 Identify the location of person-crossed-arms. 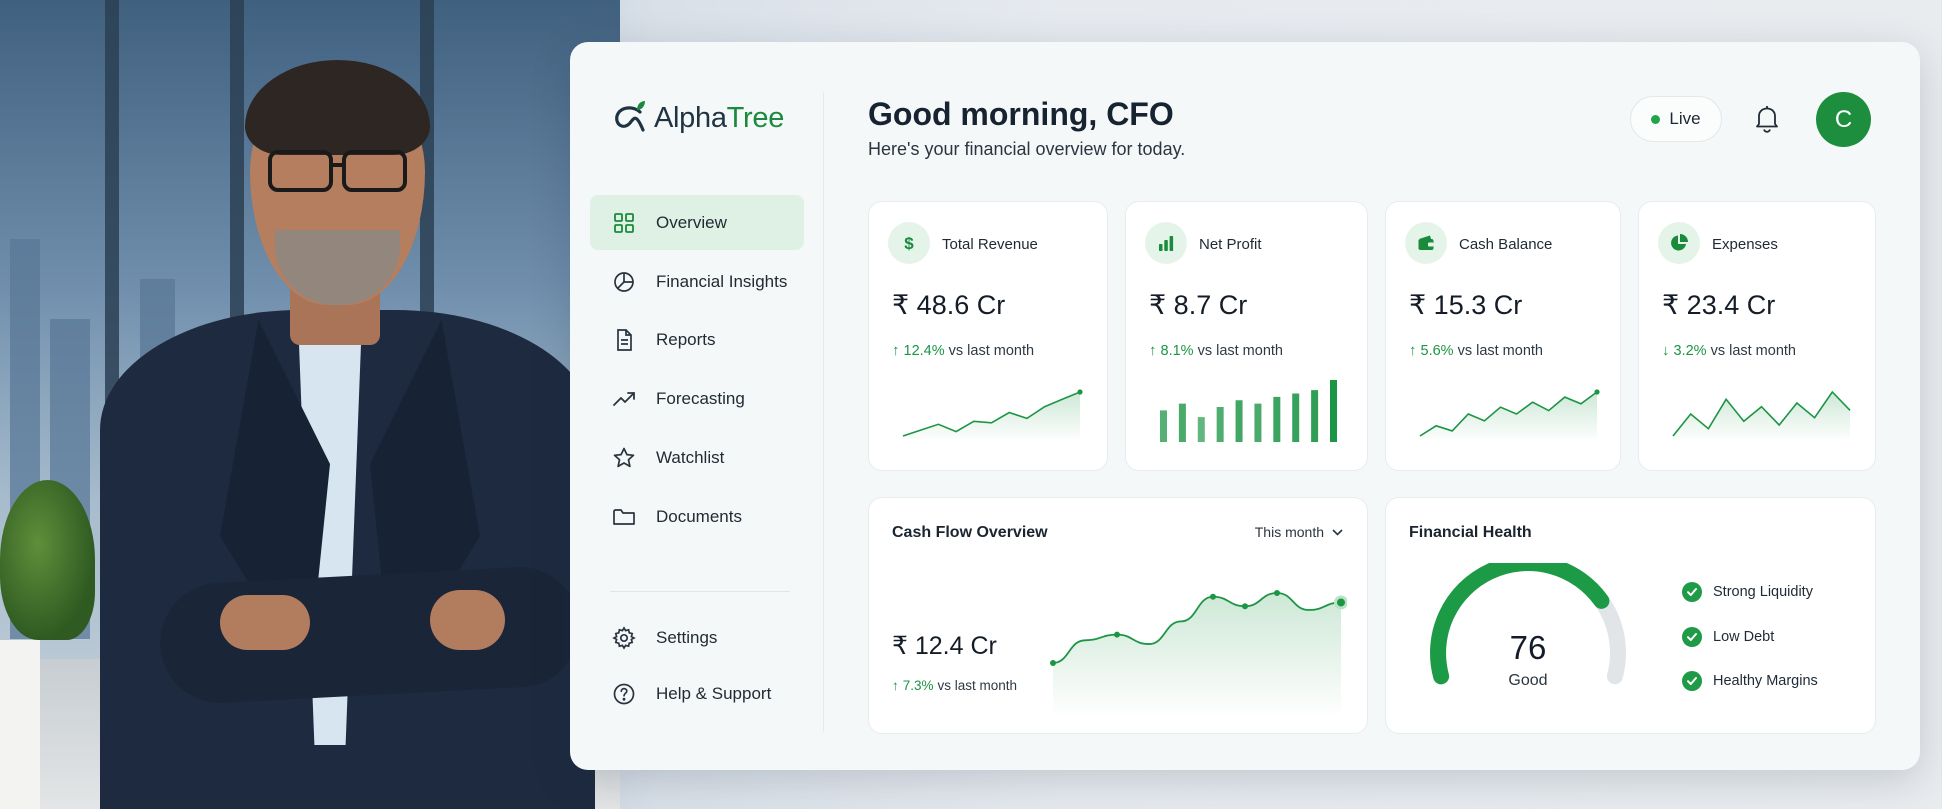
(370, 635).